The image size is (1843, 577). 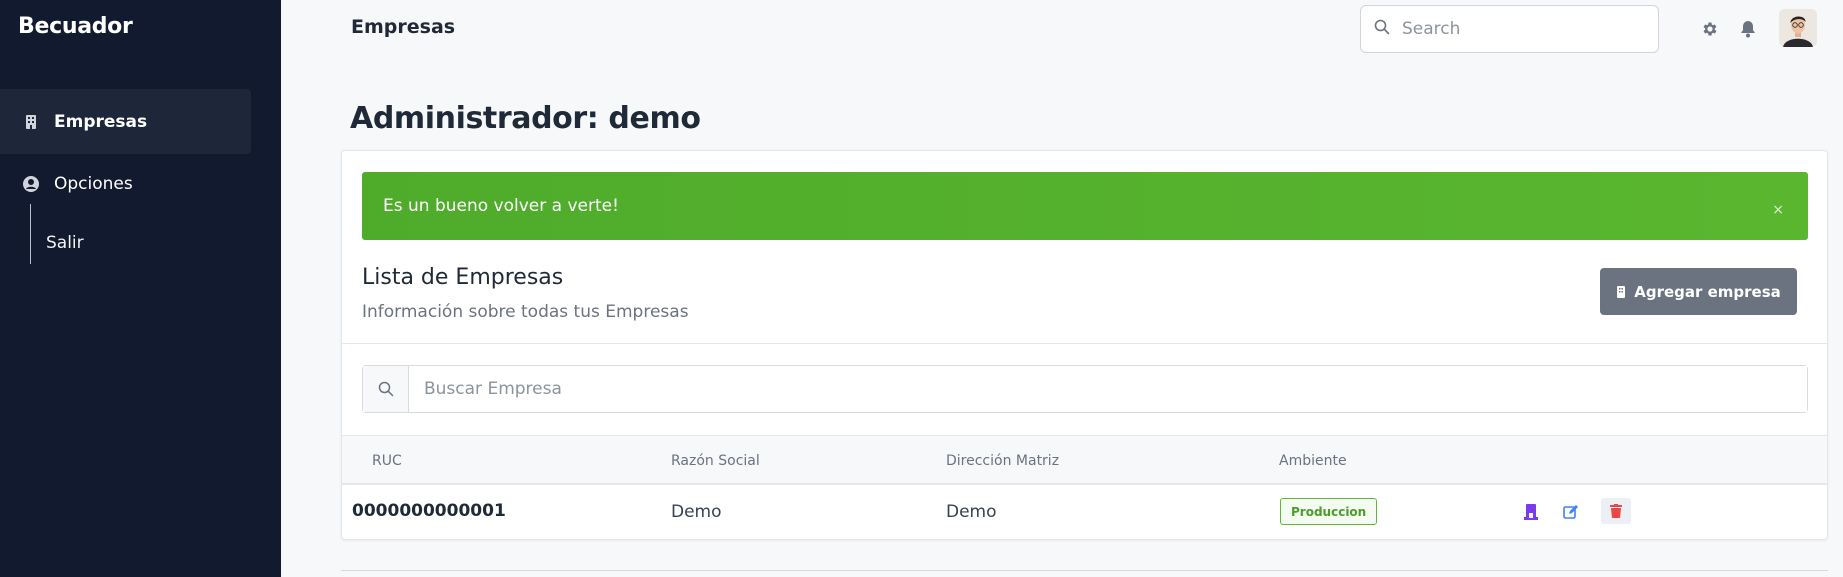 What do you see at coordinates (1798, 28) in the screenshot?
I see `avatar` at bounding box center [1798, 28].